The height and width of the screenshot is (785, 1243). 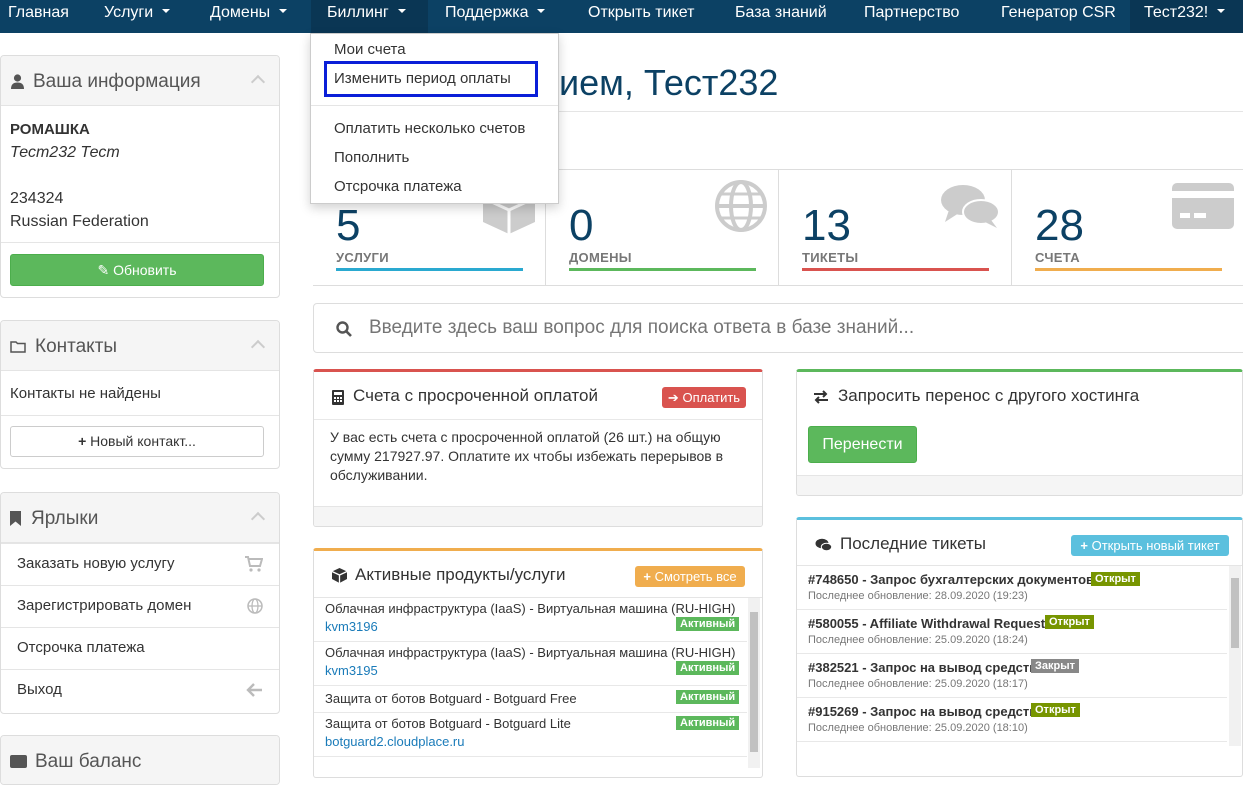 What do you see at coordinates (429, 128) in the screenshot?
I see `menu-mass-pay: Оплатить несколько счетов` at bounding box center [429, 128].